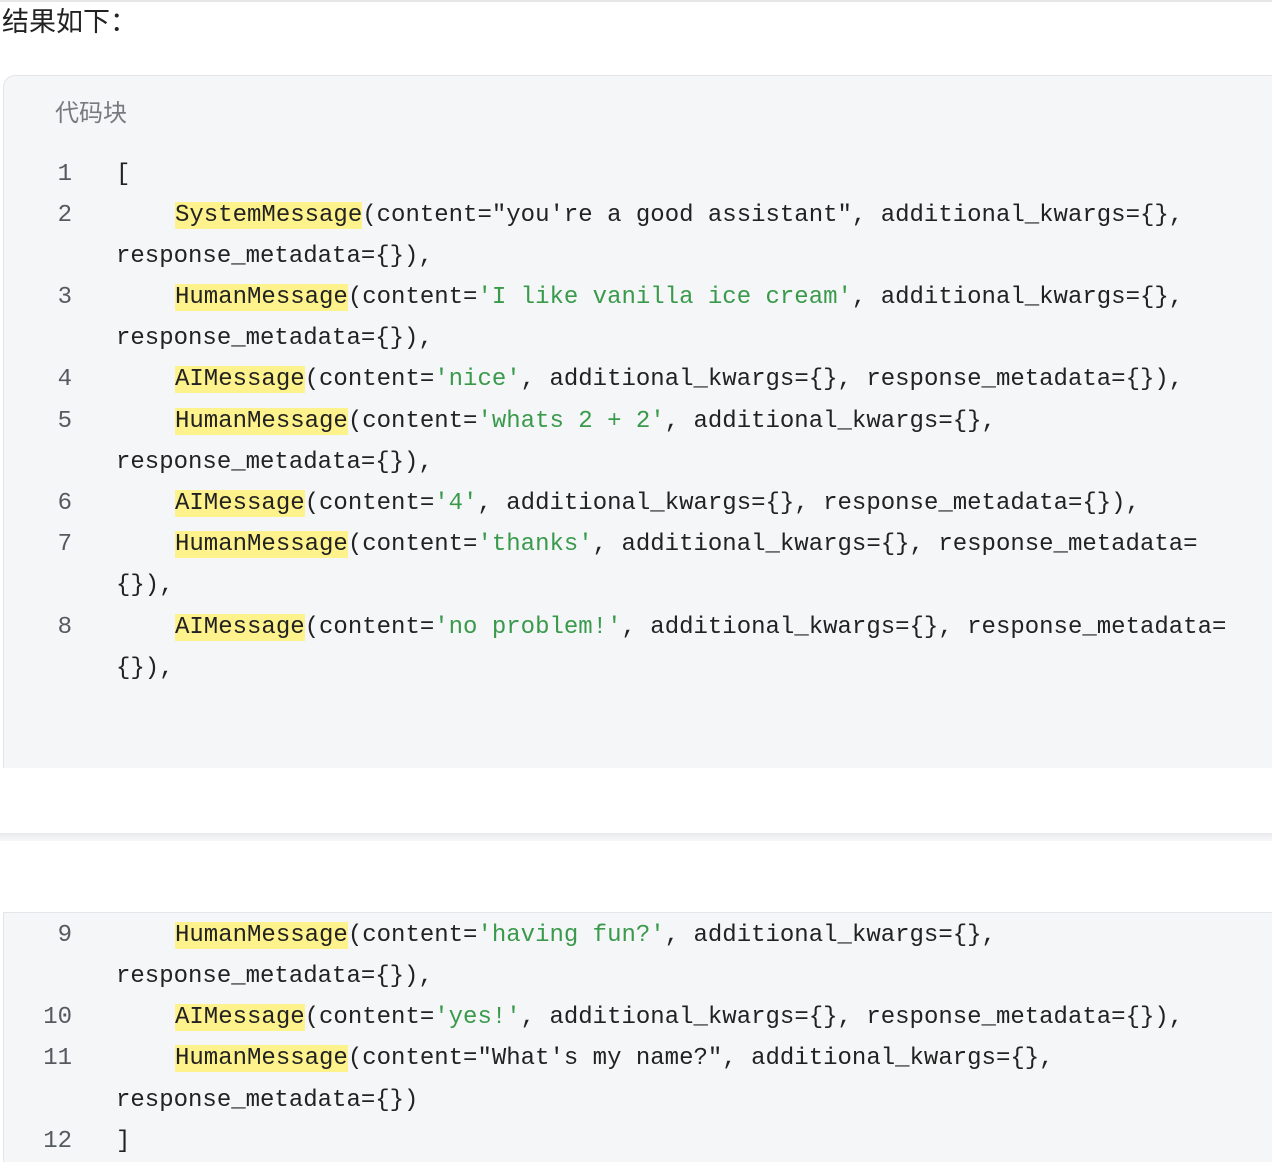 The height and width of the screenshot is (1162, 1272). What do you see at coordinates (636, 1141) in the screenshot?
I see `code-line: 12 ]` at bounding box center [636, 1141].